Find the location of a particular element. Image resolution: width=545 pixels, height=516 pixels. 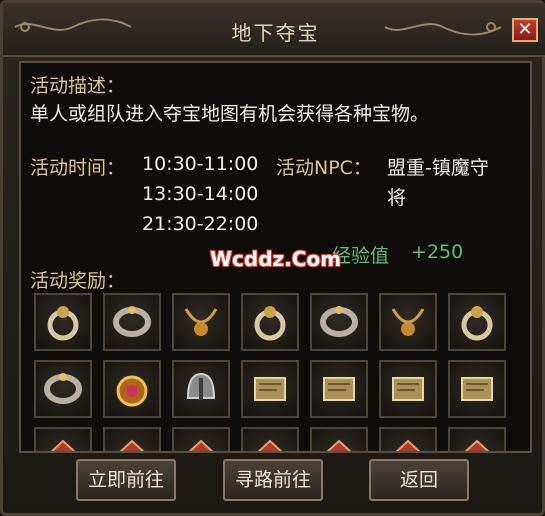

npc-name-line1: 盟重-镇魔守 is located at coordinates (438, 168).